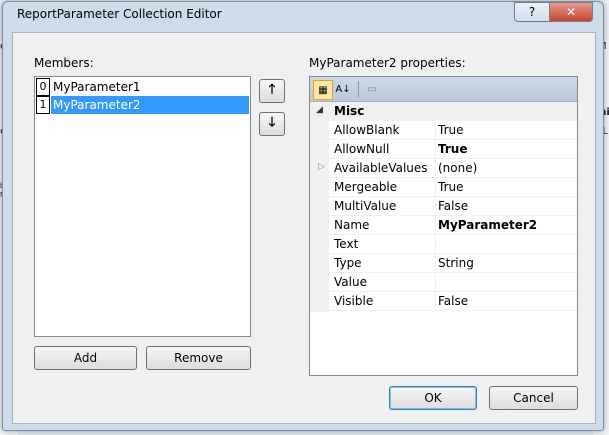 The width and height of the screenshot is (609, 435). I want to click on cancel-button-label: Cancel, so click(533, 398).